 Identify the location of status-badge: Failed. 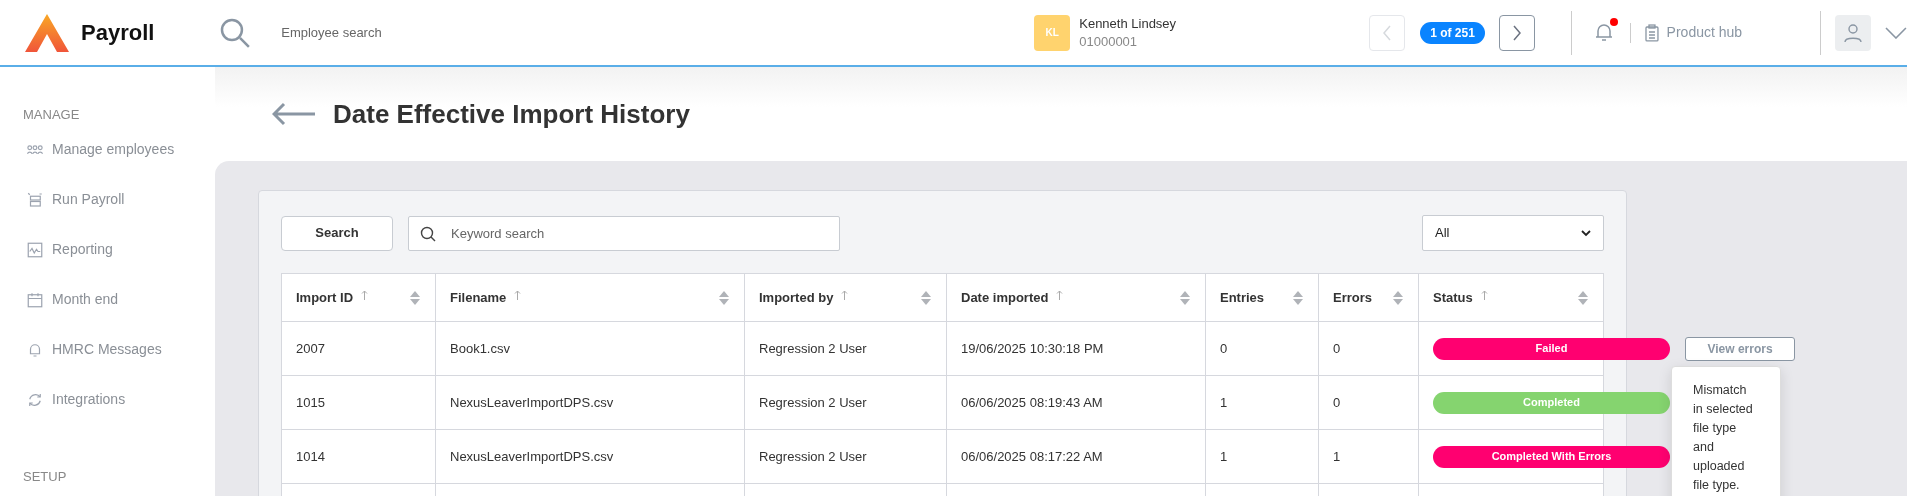
(1551, 348).